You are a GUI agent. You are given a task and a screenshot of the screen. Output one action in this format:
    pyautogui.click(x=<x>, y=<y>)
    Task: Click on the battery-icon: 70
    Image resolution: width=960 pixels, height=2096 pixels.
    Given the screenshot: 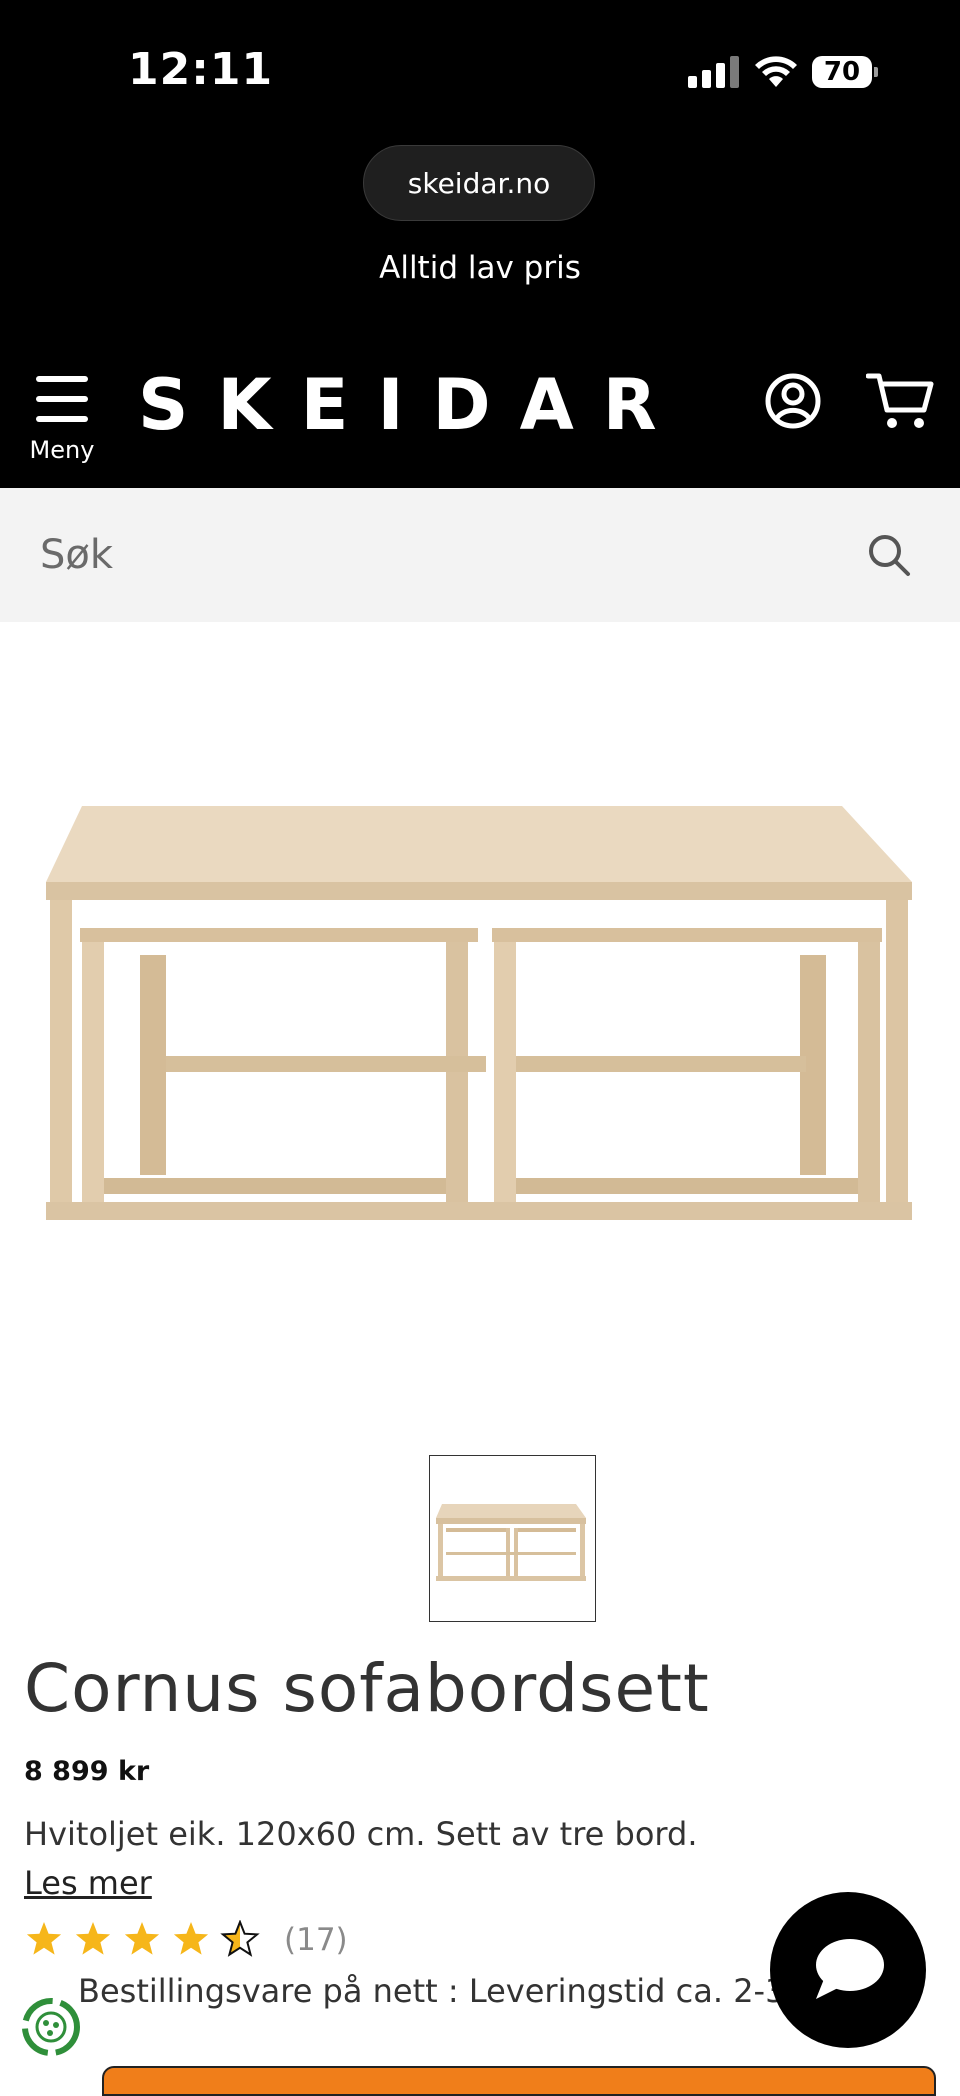 What is the action you would take?
    pyautogui.click(x=845, y=72)
    